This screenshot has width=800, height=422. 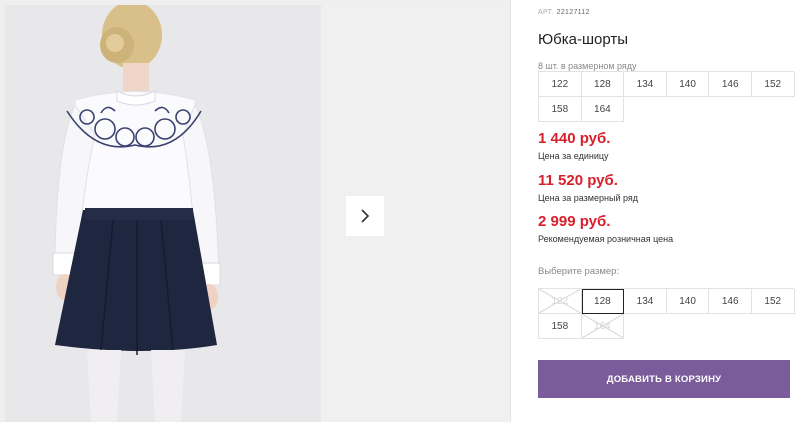 I want to click on pack-price: 11 520 руб., so click(x=578, y=180).